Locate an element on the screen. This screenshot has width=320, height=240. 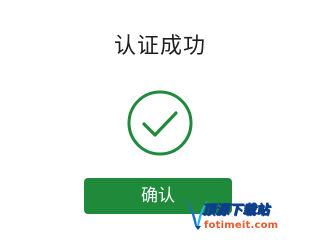
watermark-url: fotimeit.com is located at coordinates (241, 225).